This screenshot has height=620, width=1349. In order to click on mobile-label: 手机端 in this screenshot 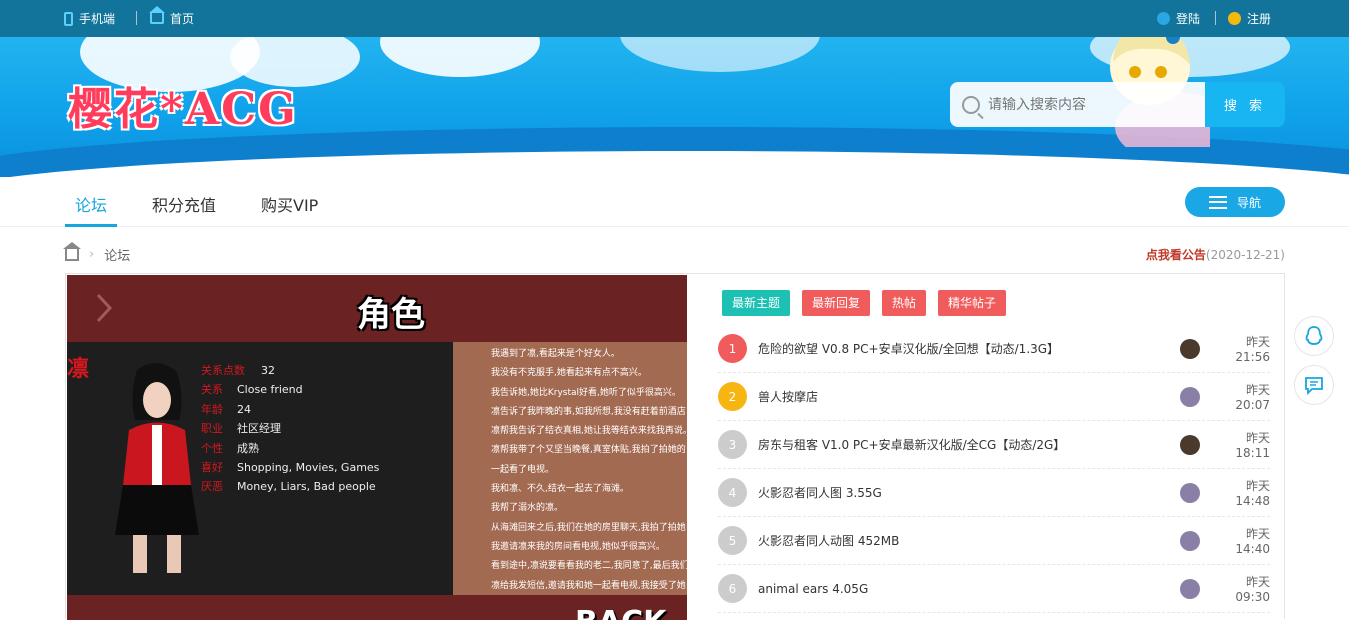, I will do `click(97, 19)`.